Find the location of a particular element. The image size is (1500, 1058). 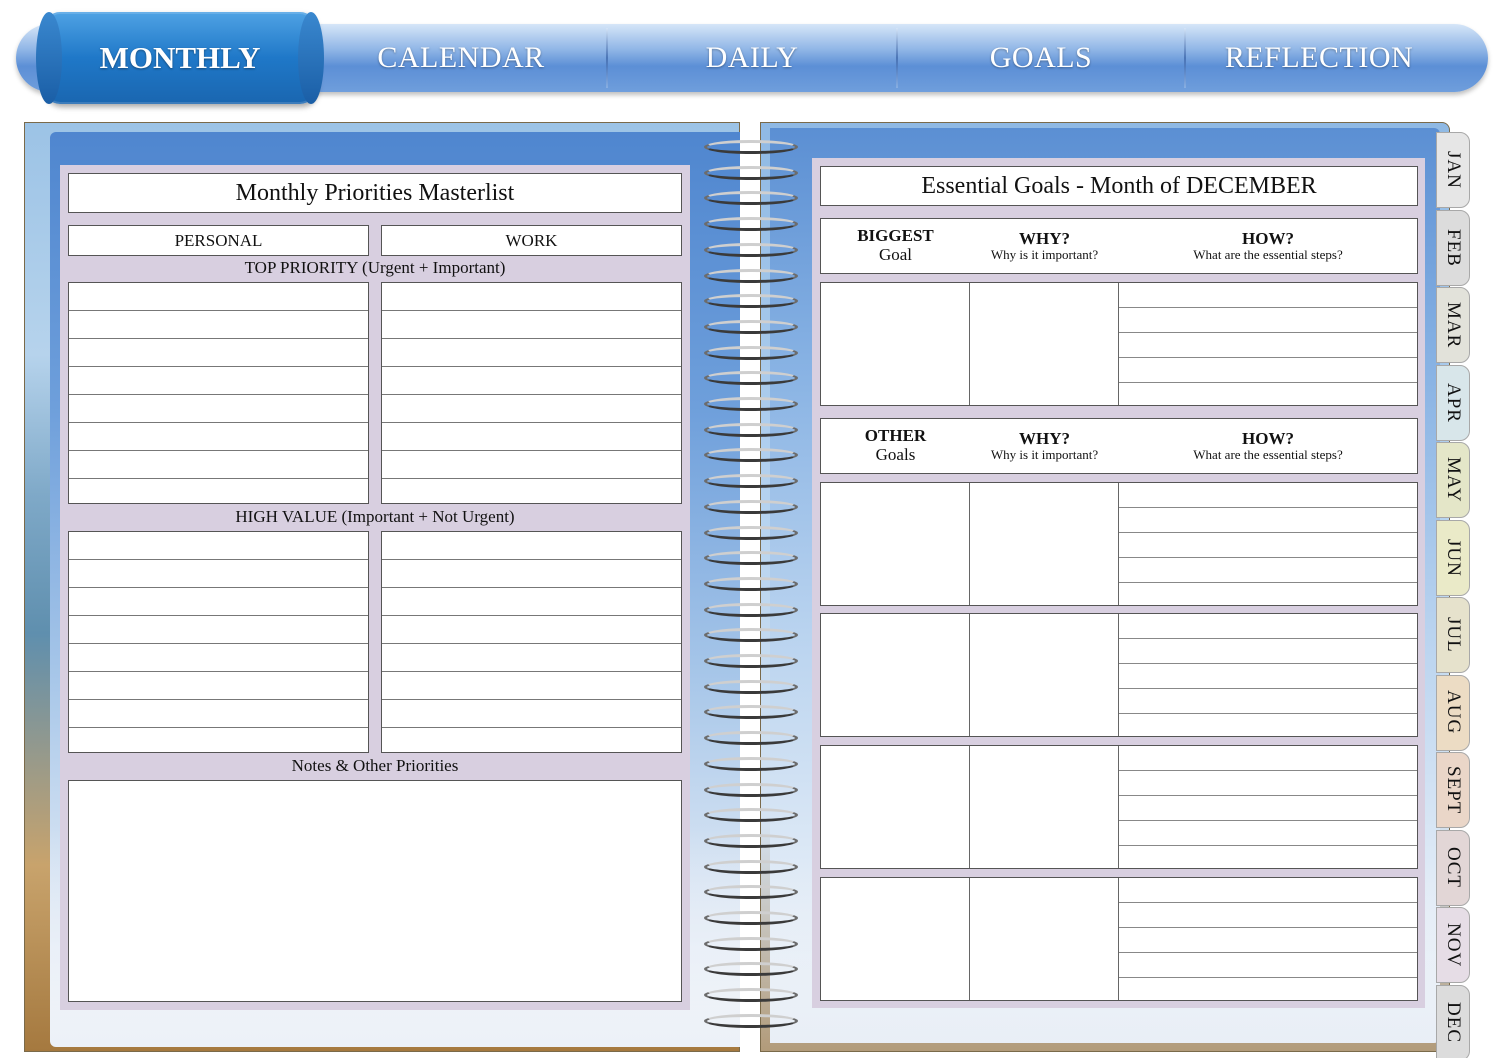

how-label: HOW? is located at coordinates (1268, 438).